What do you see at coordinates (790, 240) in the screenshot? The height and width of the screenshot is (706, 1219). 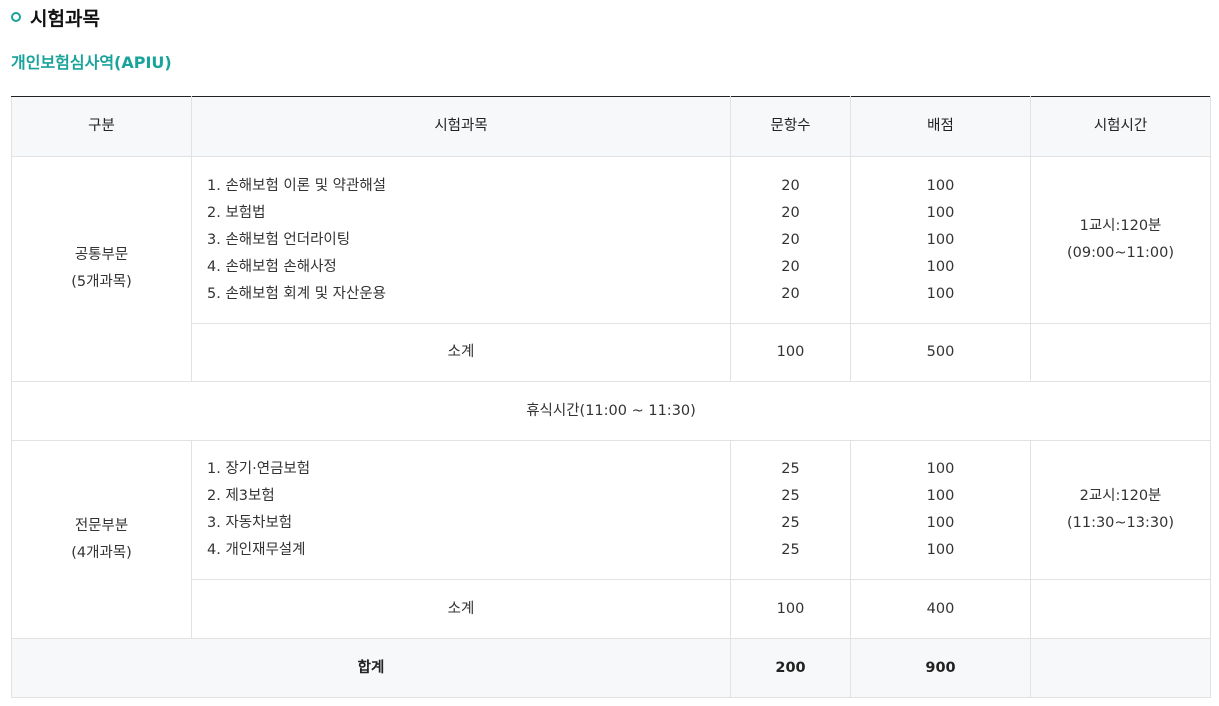 I see `questions-cell: 20 20 20 20 20` at bounding box center [790, 240].